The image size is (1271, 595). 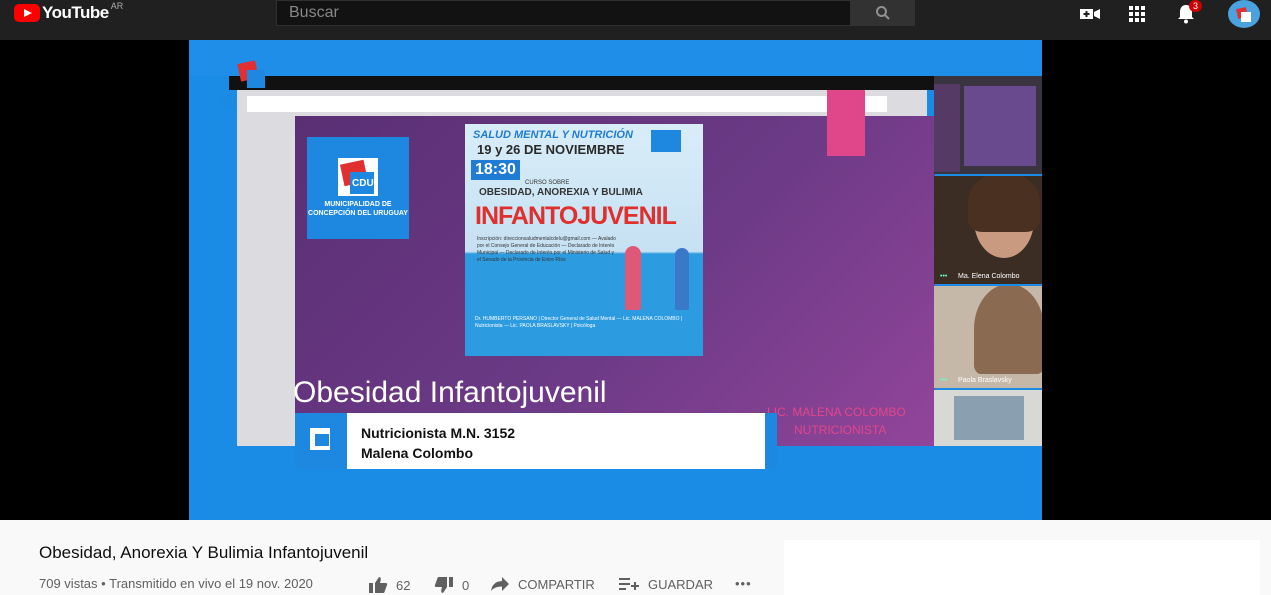 I want to click on more-actions-button: •••, so click(x=743, y=583).